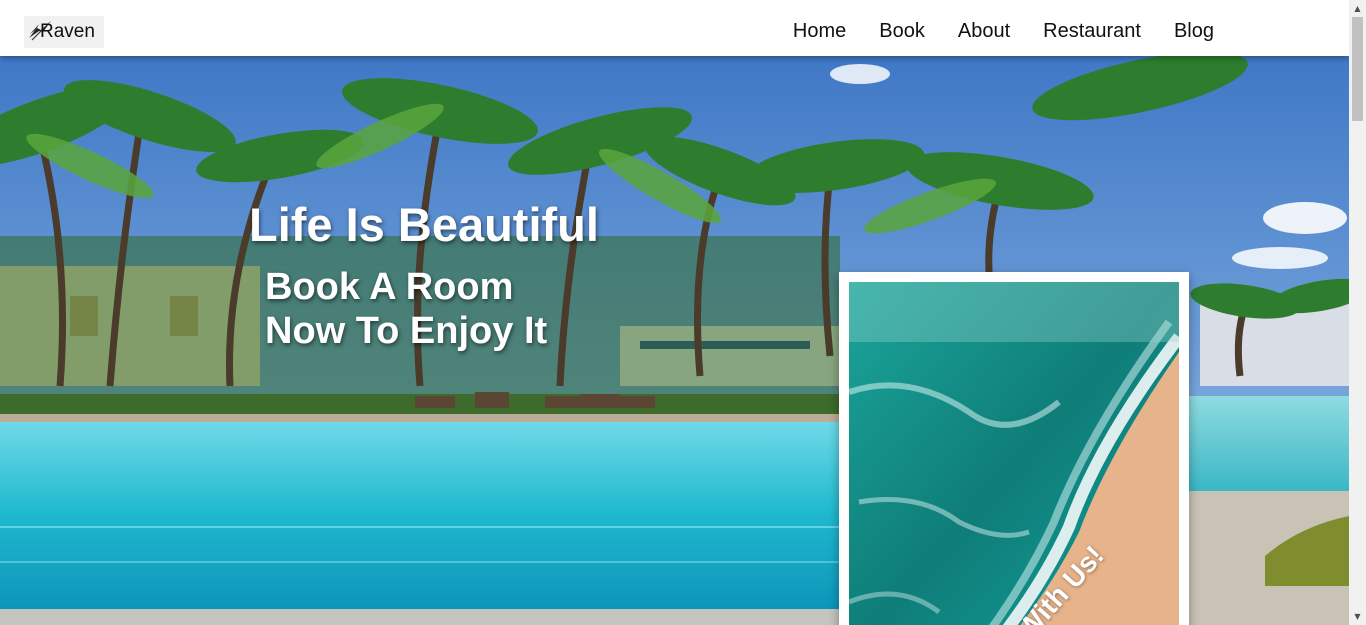  Describe the element at coordinates (1092, 31) in the screenshot. I see `nav-restaurant: Restaurant` at that location.